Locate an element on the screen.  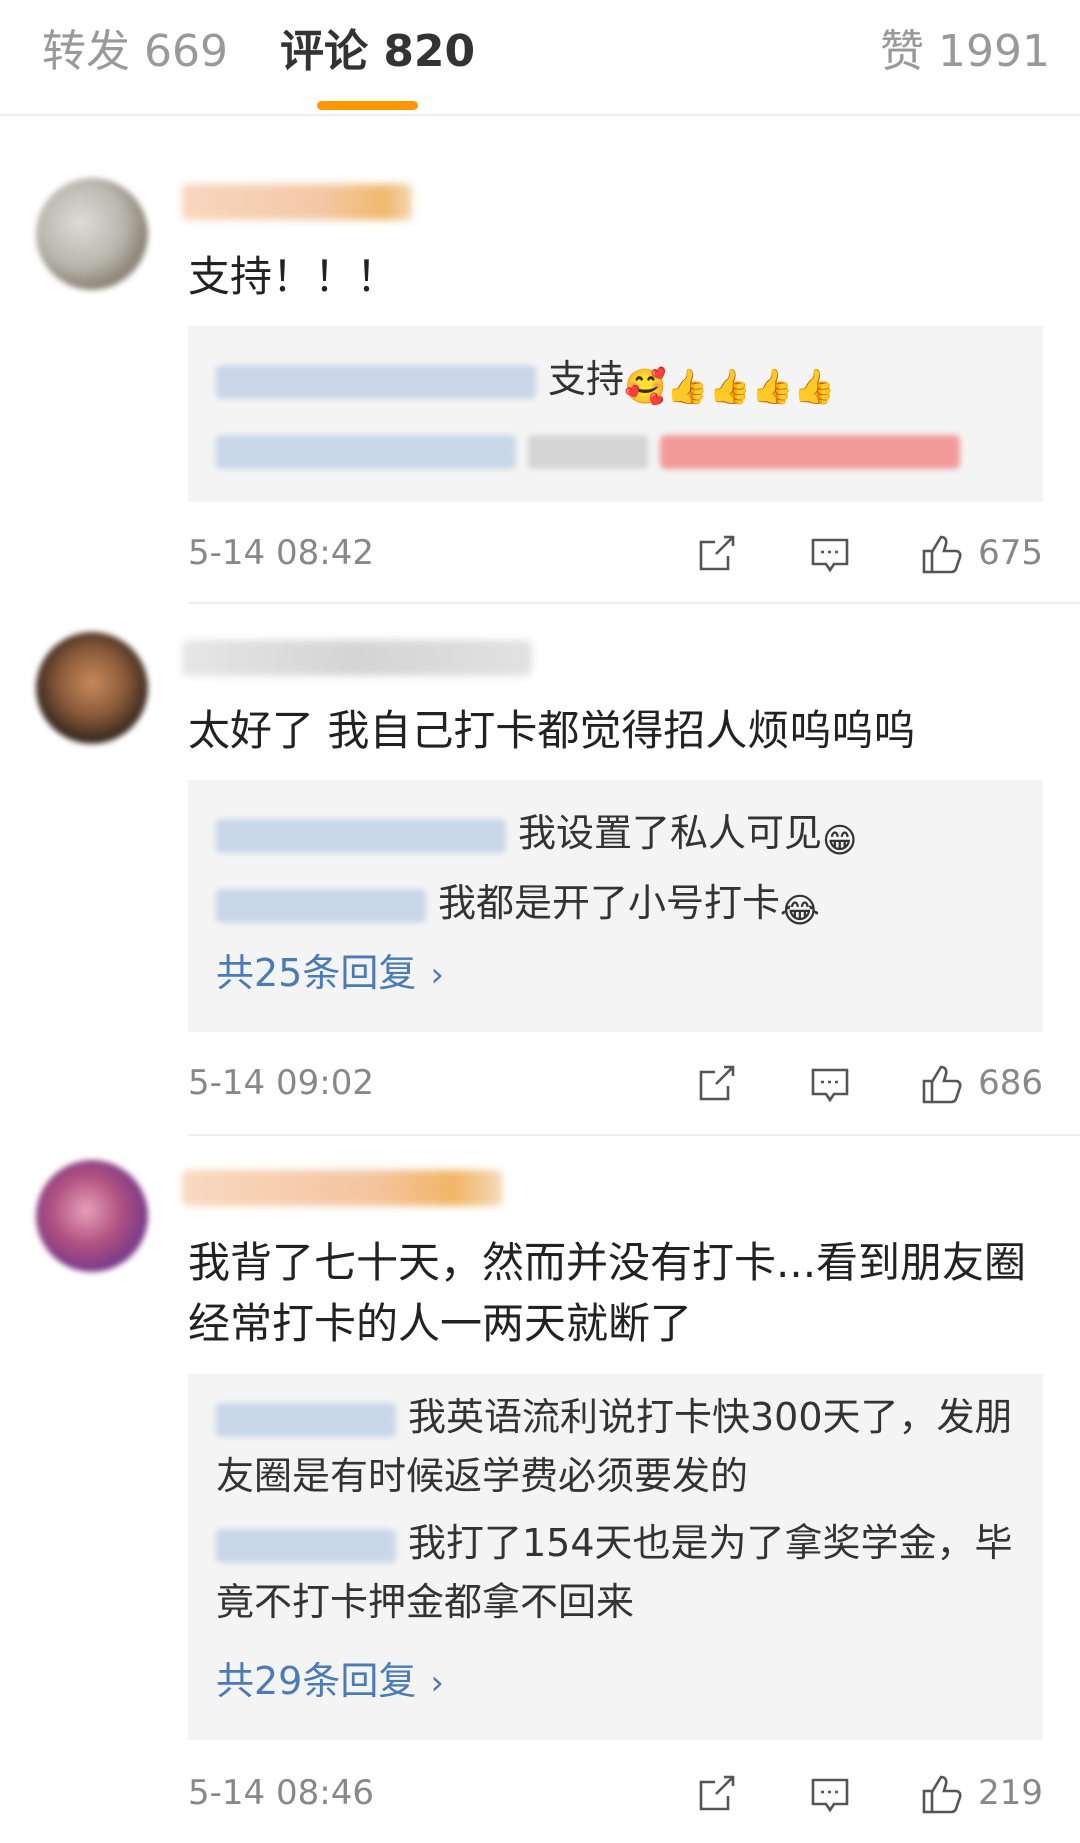
like-count: 675 is located at coordinates (1010, 553).